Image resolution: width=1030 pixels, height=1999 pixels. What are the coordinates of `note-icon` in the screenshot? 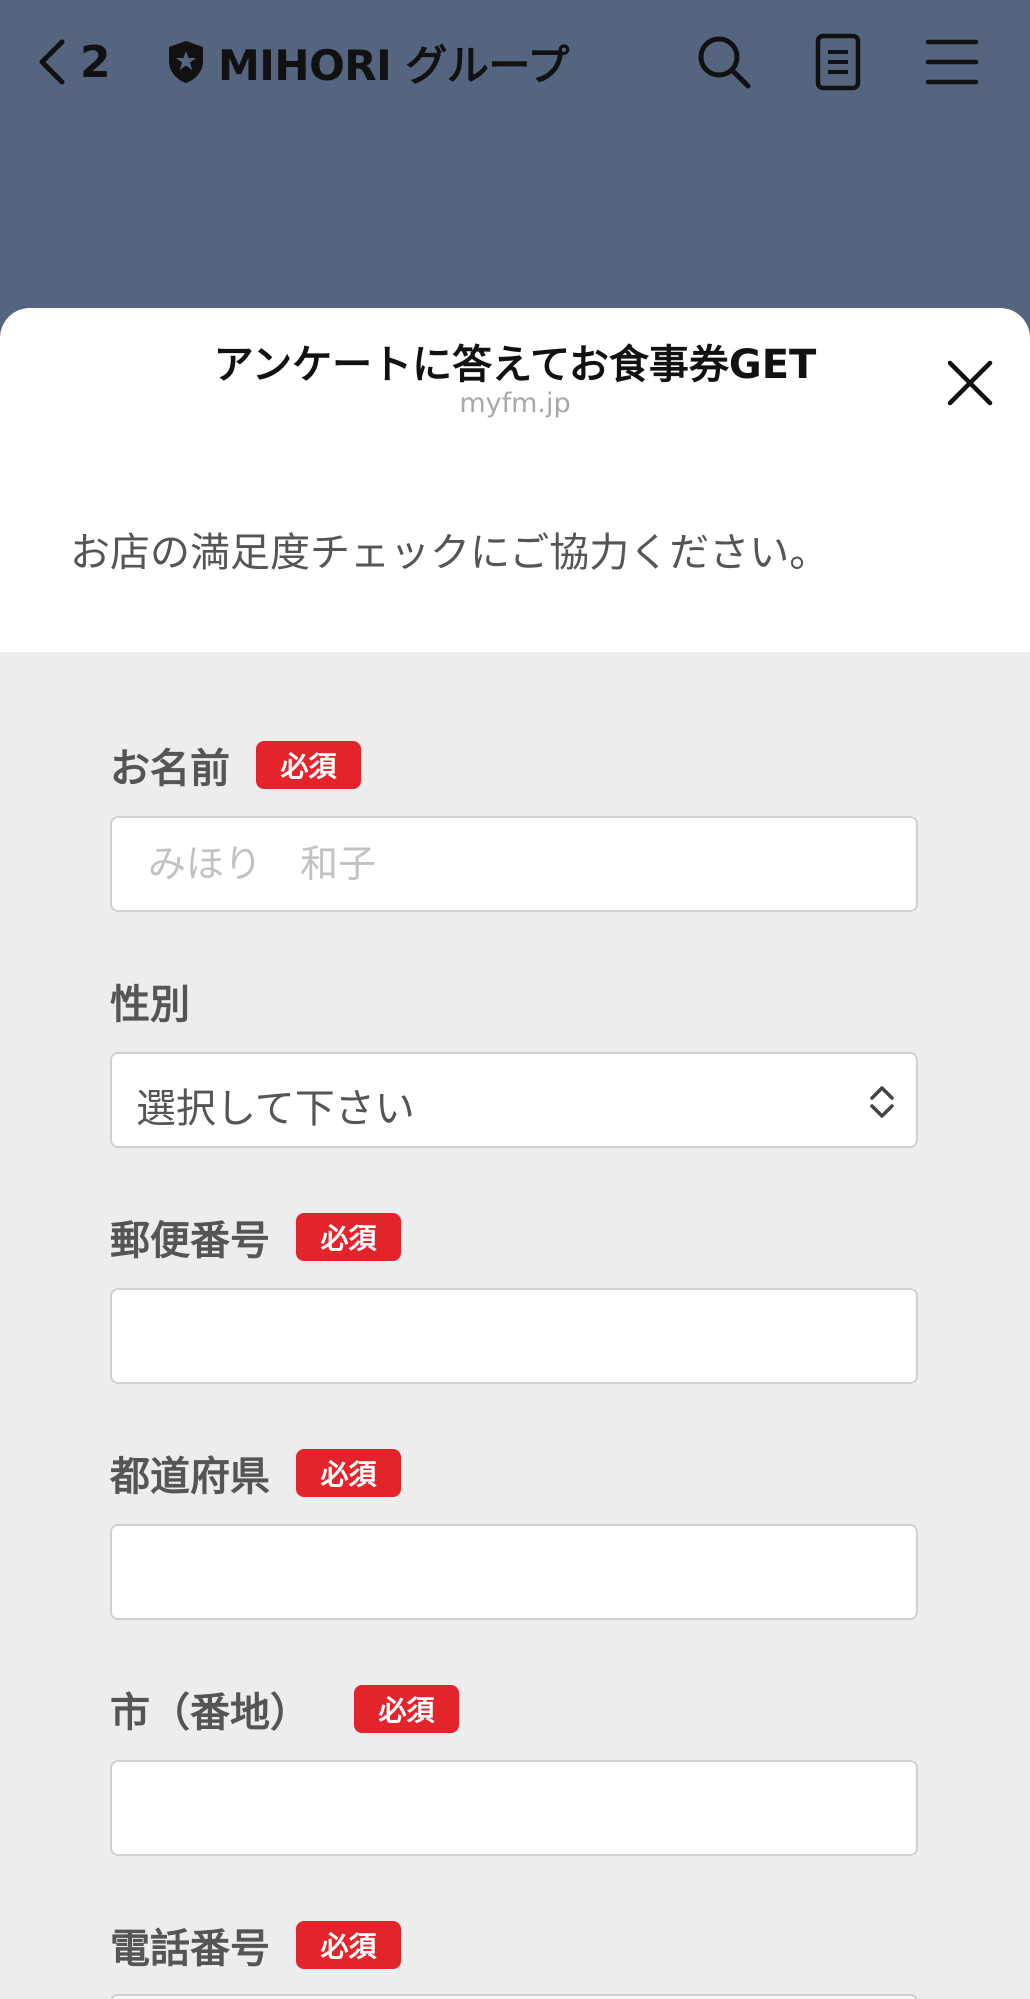 It's located at (838, 62).